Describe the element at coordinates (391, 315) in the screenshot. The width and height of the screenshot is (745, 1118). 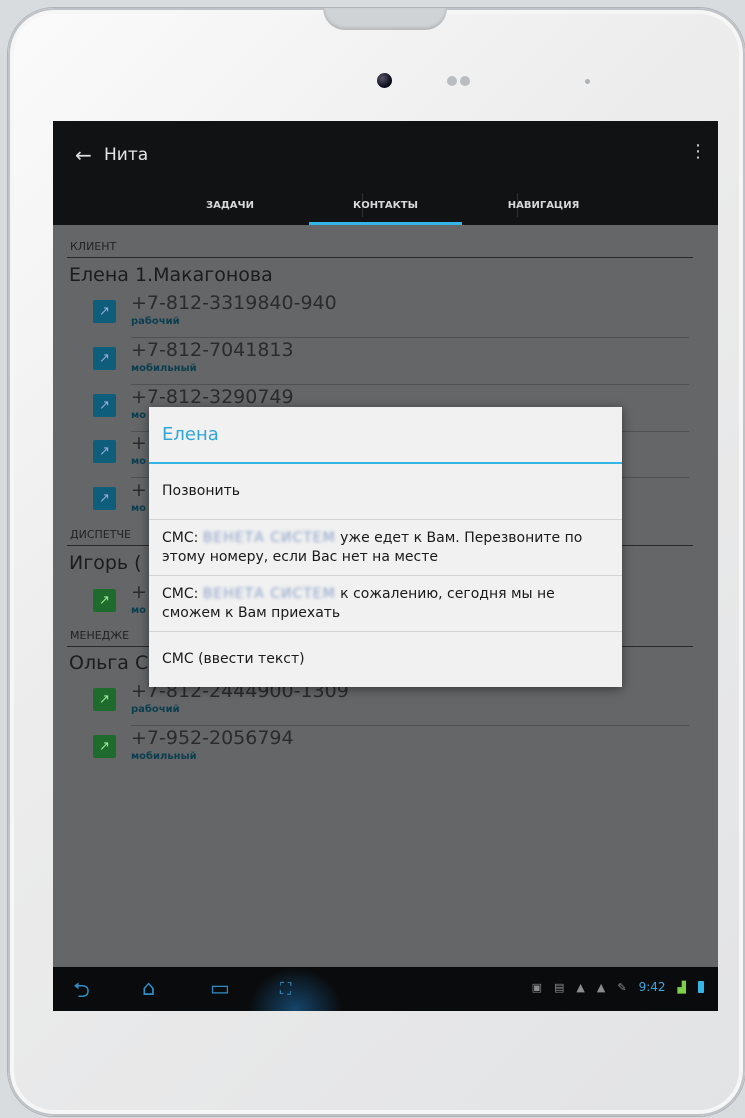
I see `phone-row: ↗ +7-812-3319840-940 рабочий` at that location.